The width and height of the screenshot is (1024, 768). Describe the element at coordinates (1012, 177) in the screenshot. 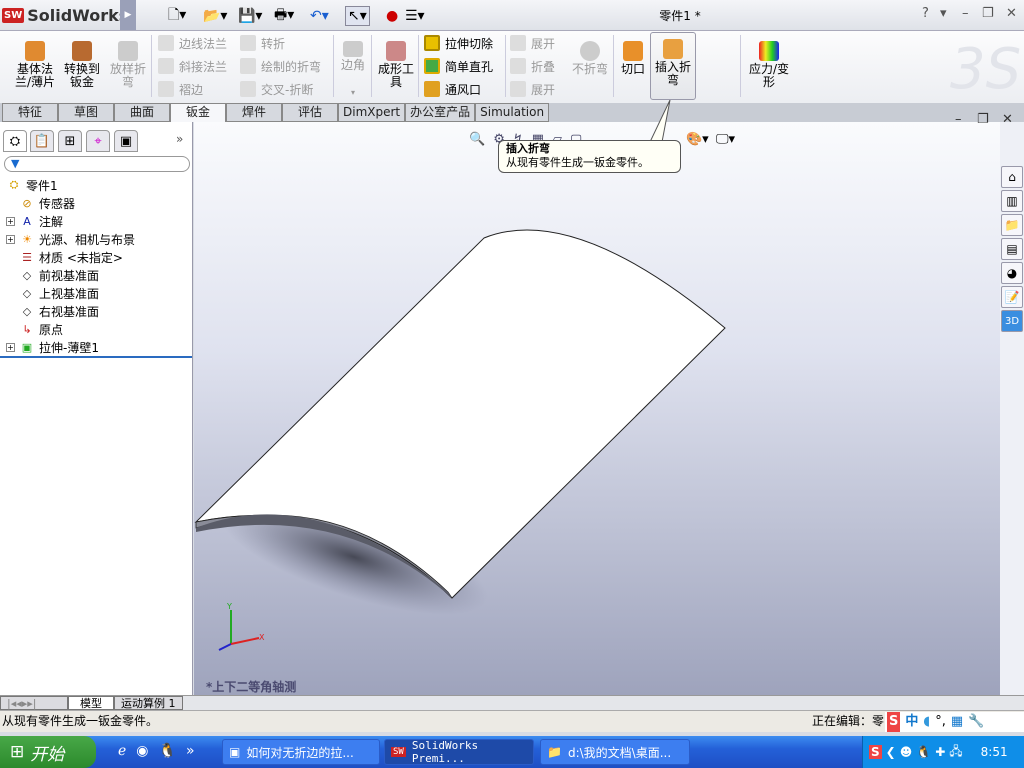

I see `home-icon: ⌂` at that location.